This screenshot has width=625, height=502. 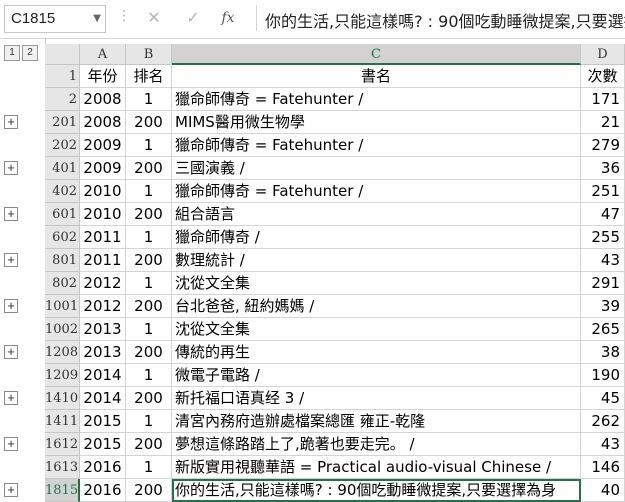 I want to click on cell-count: 251, so click(x=603, y=191).